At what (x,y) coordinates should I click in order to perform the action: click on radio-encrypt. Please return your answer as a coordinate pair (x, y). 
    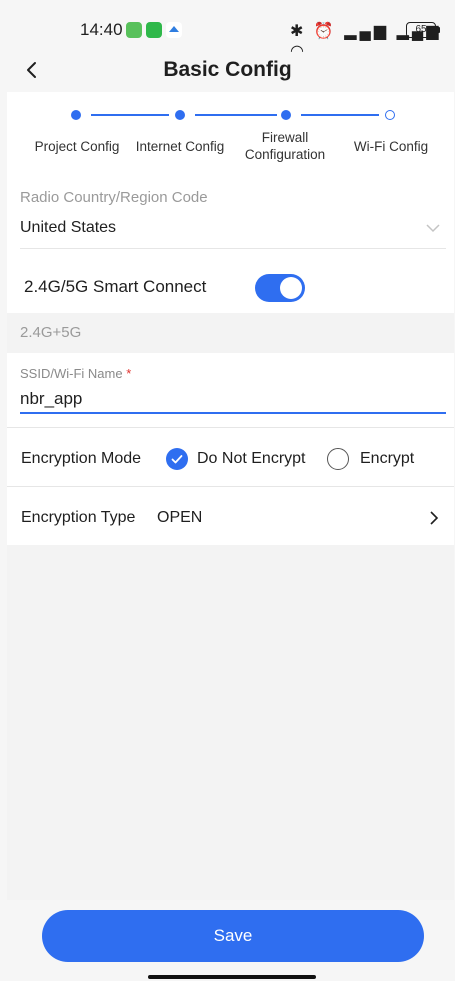
    Looking at the image, I should click on (338, 459).